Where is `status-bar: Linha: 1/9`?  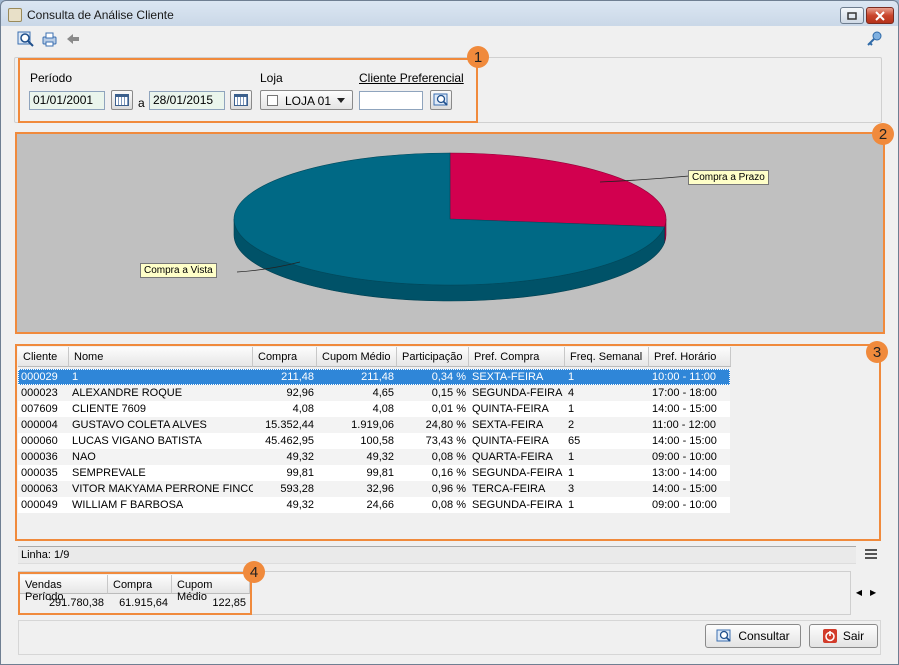
status-bar: Linha: 1/9 is located at coordinates (437, 555).